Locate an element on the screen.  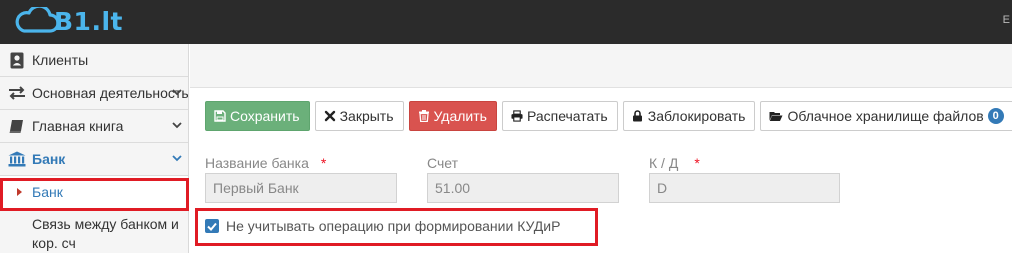
bank-name-label-text: Название банка is located at coordinates (257, 163).